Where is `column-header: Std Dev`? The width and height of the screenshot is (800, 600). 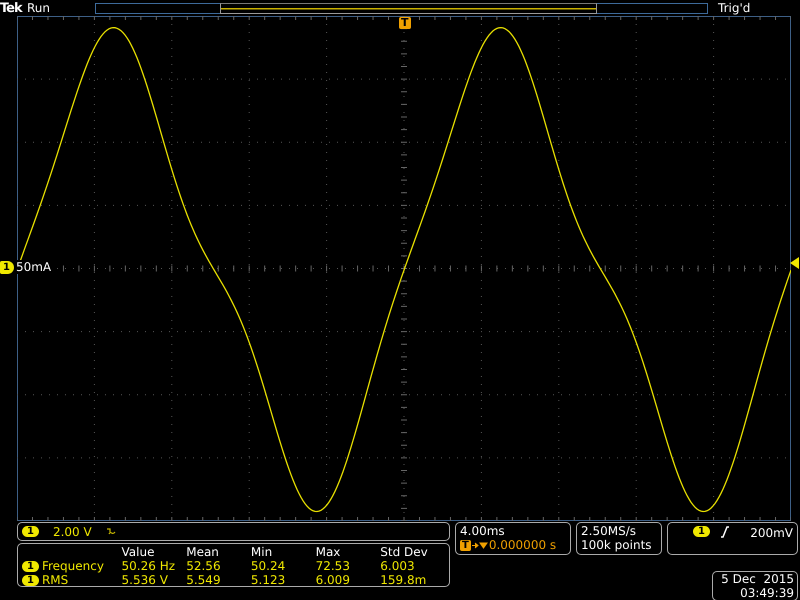 column-header: Std Dev is located at coordinates (404, 552).